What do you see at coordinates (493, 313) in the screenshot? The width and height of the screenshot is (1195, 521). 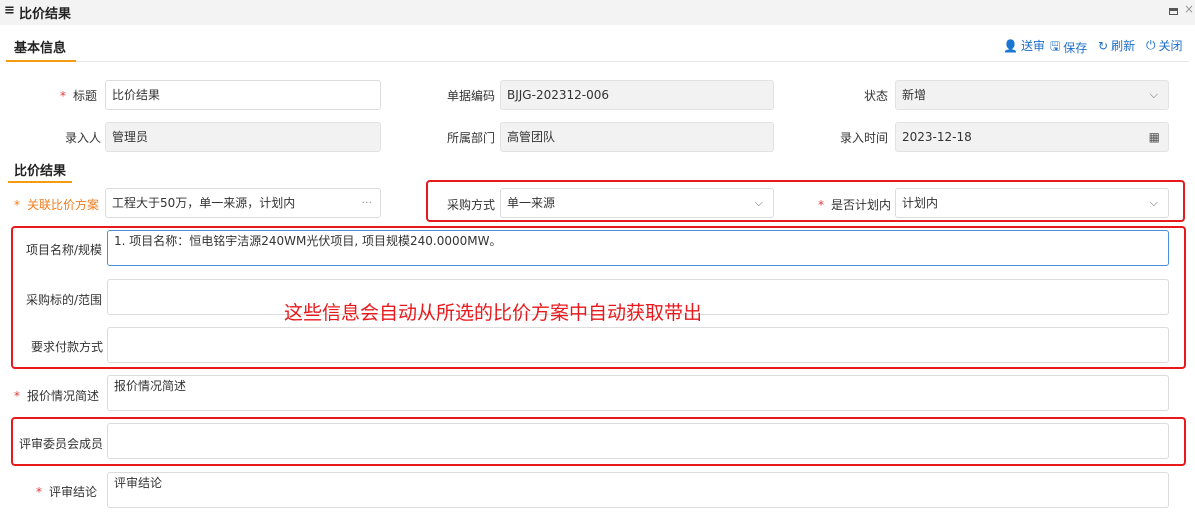 I see `annotation-text: 这些信息会自动从所选的比价方案中自动获取带出` at bounding box center [493, 313].